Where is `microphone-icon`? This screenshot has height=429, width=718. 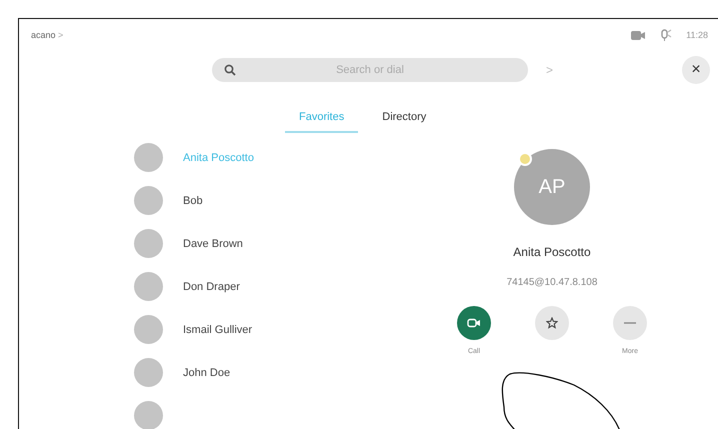 microphone-icon is located at coordinates (666, 35).